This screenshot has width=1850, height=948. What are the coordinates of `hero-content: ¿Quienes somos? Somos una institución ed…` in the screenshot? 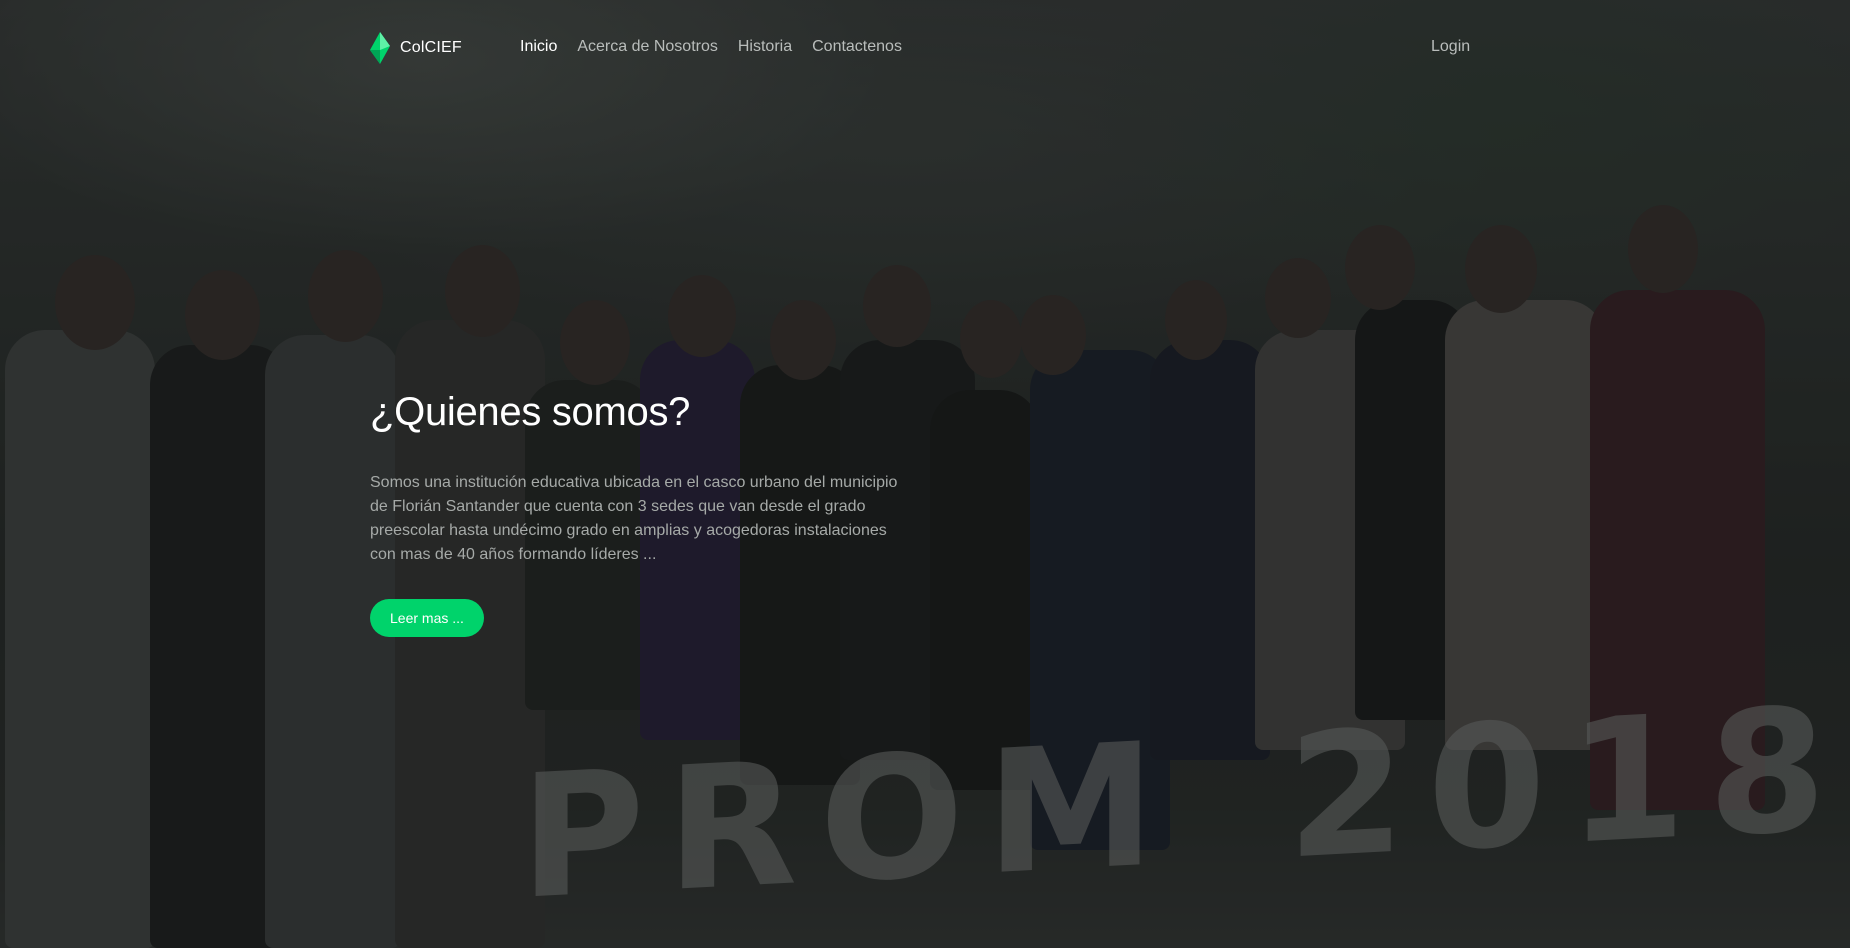 It's located at (640, 513).